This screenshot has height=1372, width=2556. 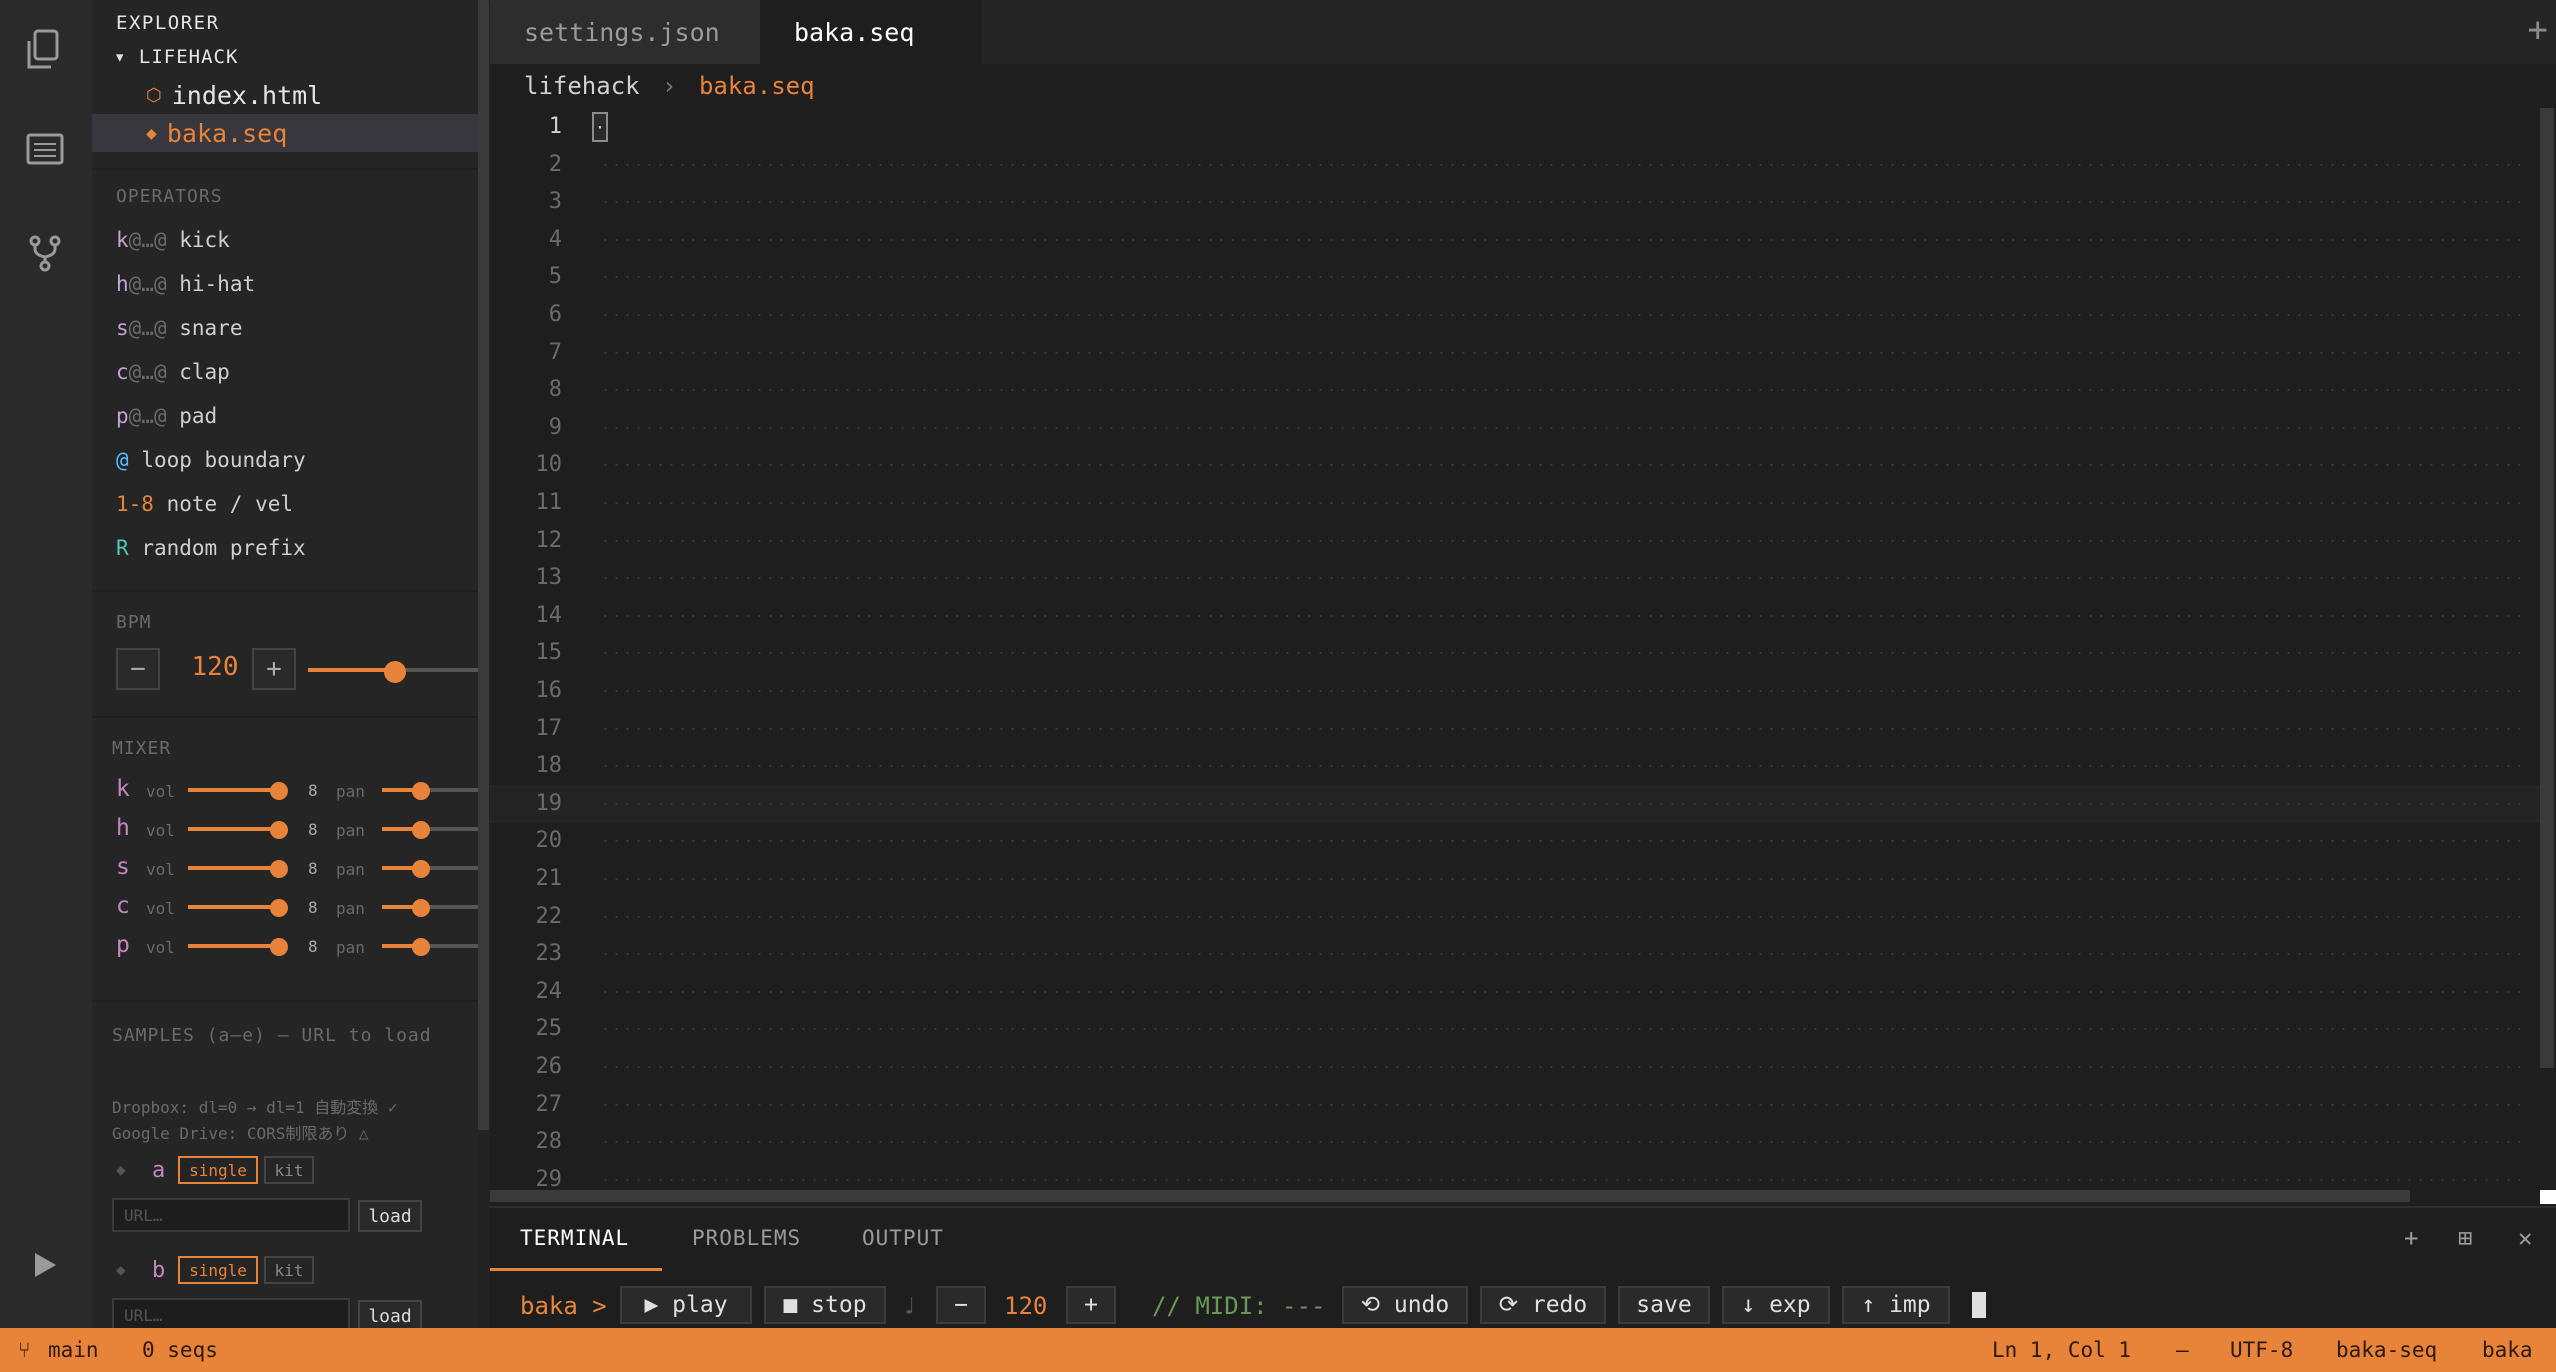 What do you see at coordinates (1515, 954) in the screenshot?
I see `editor-line: 23` at bounding box center [1515, 954].